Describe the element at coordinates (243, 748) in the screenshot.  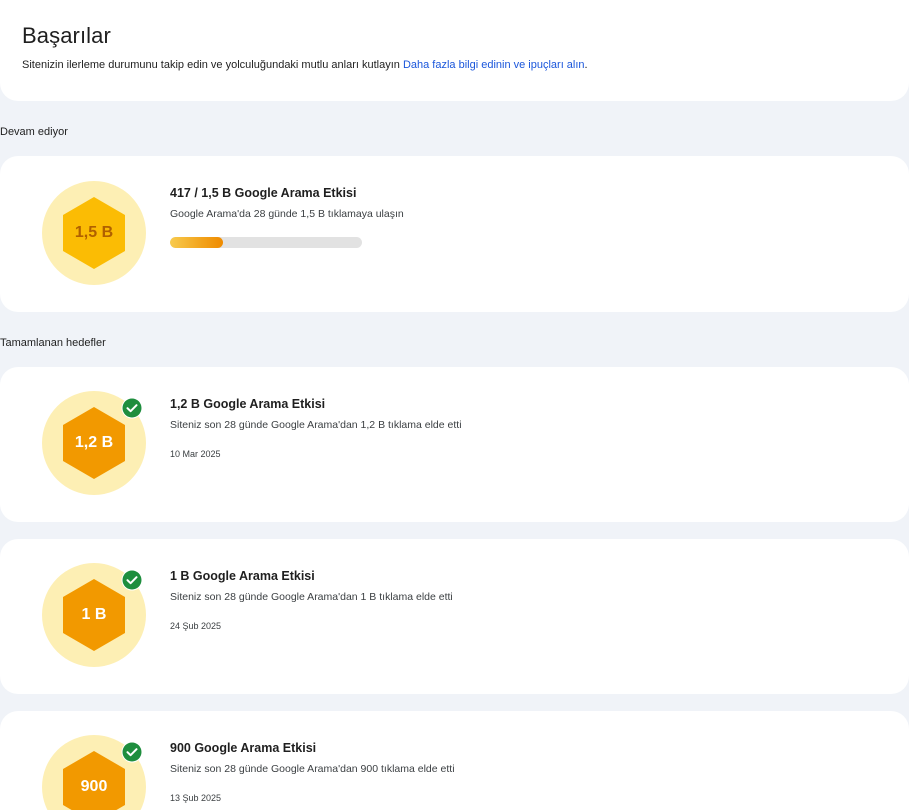
I see `achievement-title: 900 Google Arama Etkisi` at that location.